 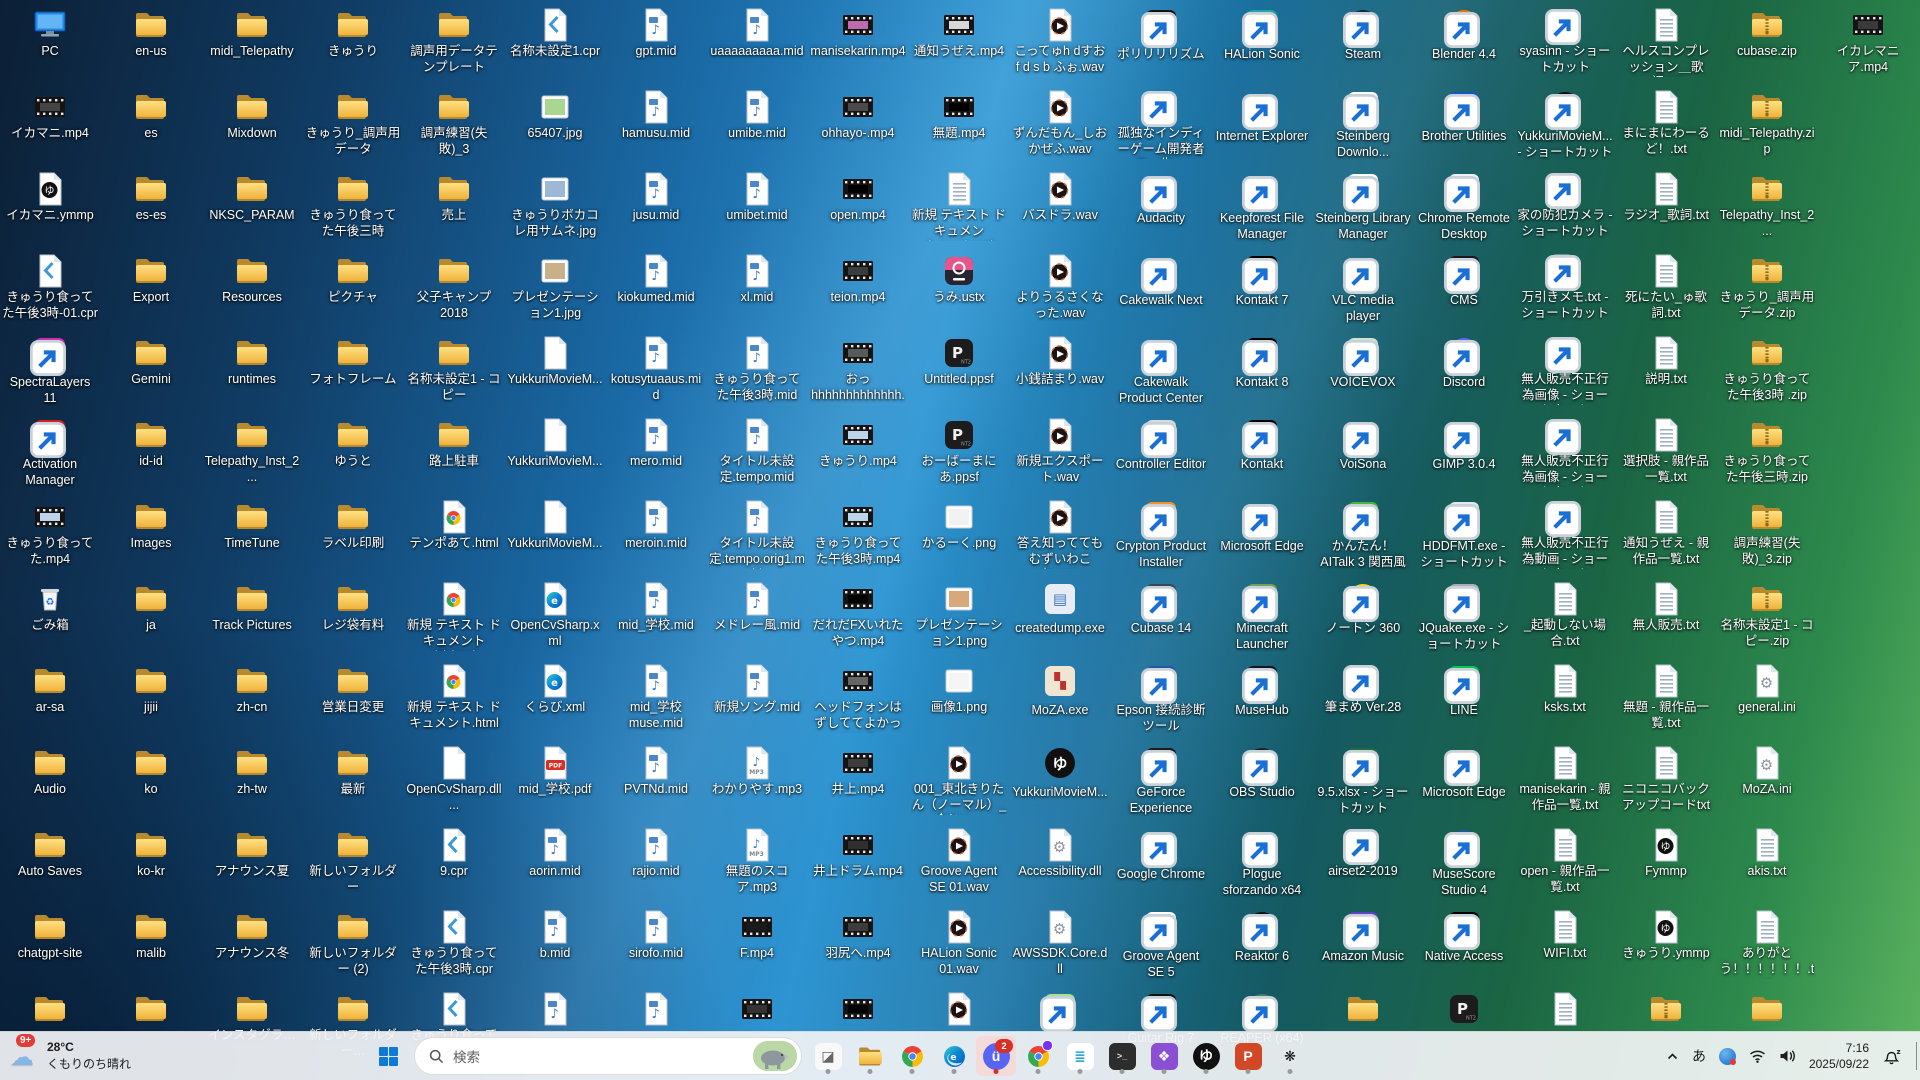 What do you see at coordinates (959, 451) in the screenshot?
I see `desktop-icon: P NT2 おーばーまにあ.ppsf` at bounding box center [959, 451].